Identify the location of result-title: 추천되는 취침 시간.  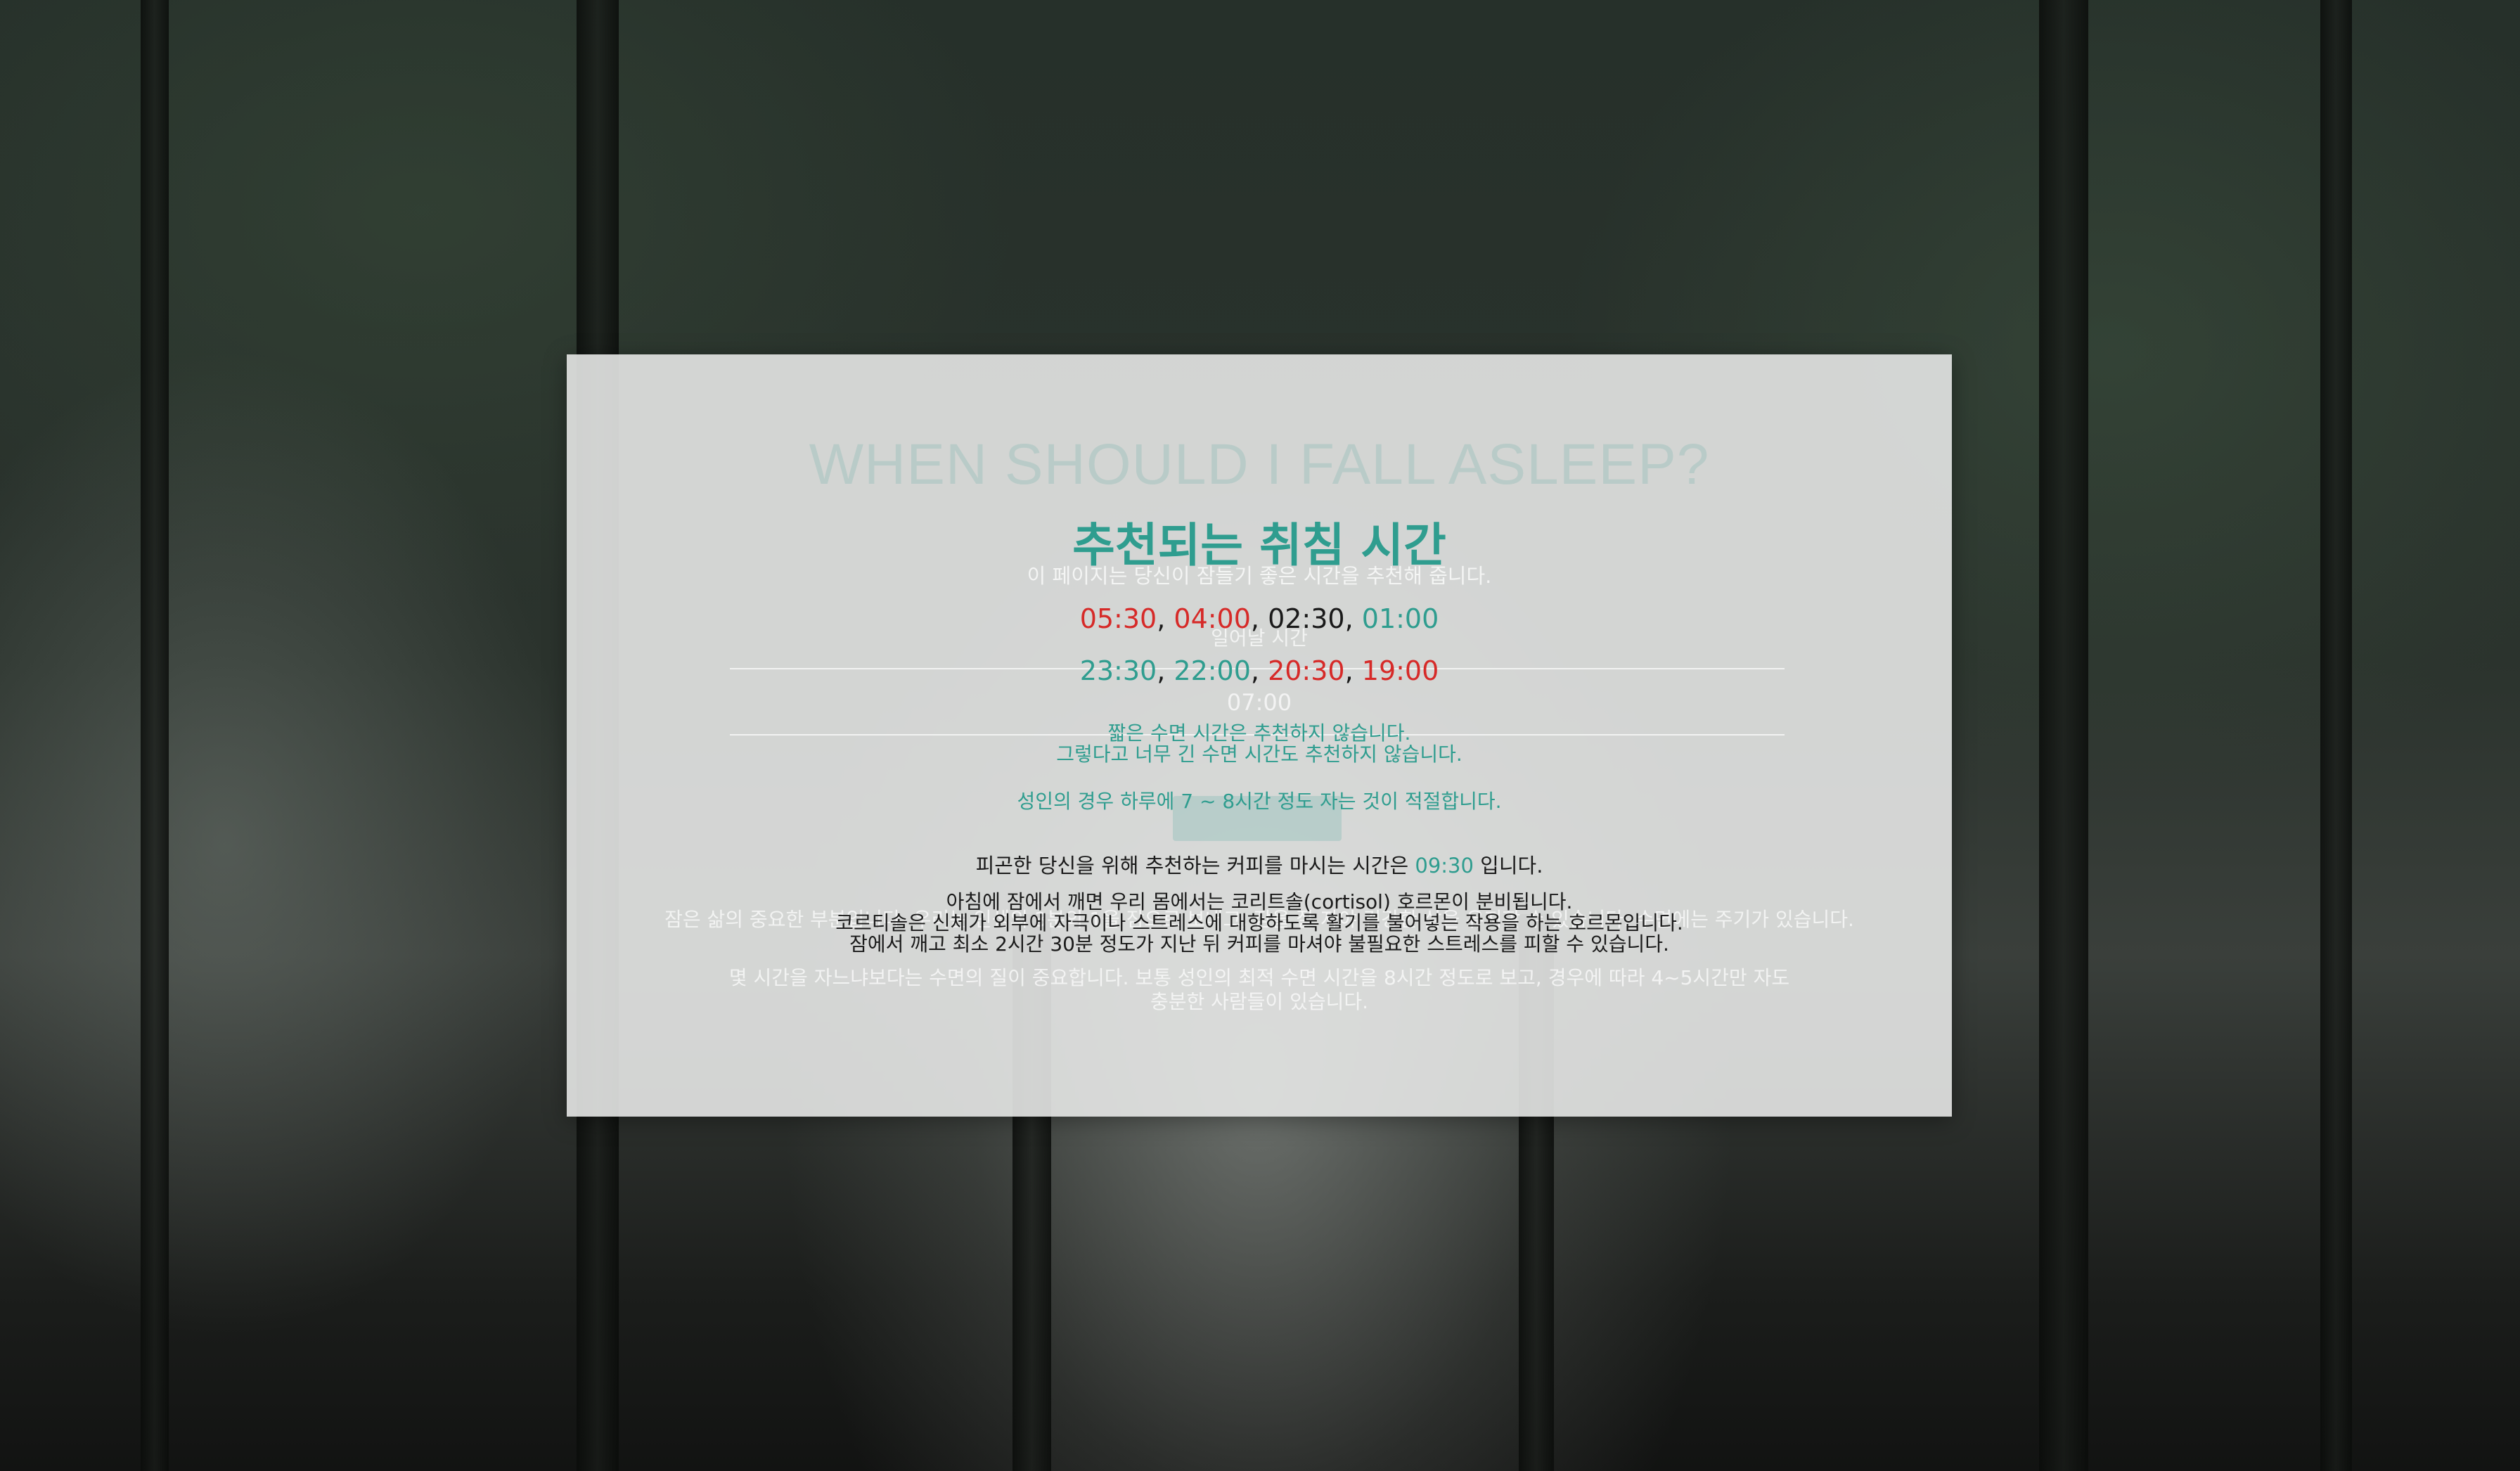
(1259, 545).